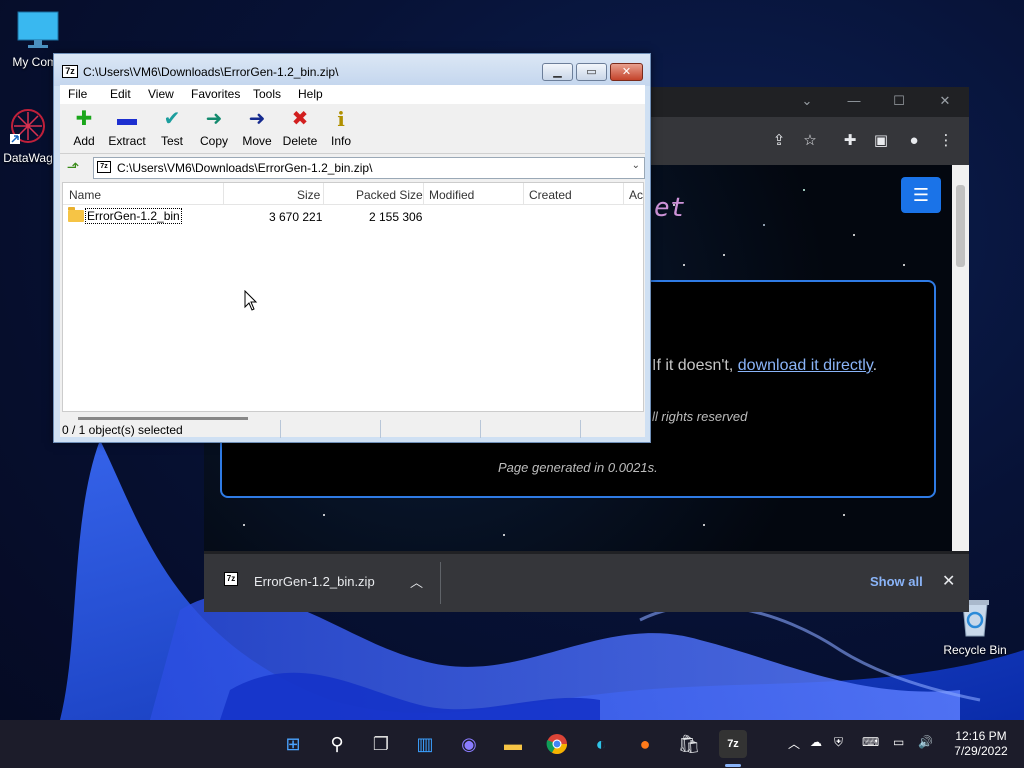 This screenshot has width=1024, height=768. Describe the element at coordinates (921, 195) in the screenshot. I see `hamburger-menu-button: ☰` at that location.